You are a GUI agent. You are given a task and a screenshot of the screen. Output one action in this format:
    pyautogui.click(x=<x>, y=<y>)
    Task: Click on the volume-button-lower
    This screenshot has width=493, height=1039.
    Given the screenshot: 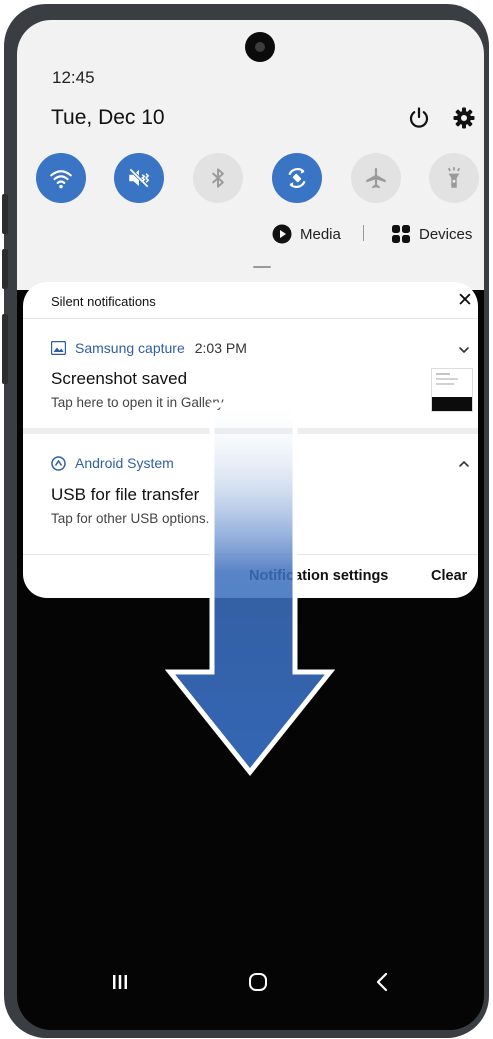 What is the action you would take?
    pyautogui.click(x=5, y=269)
    